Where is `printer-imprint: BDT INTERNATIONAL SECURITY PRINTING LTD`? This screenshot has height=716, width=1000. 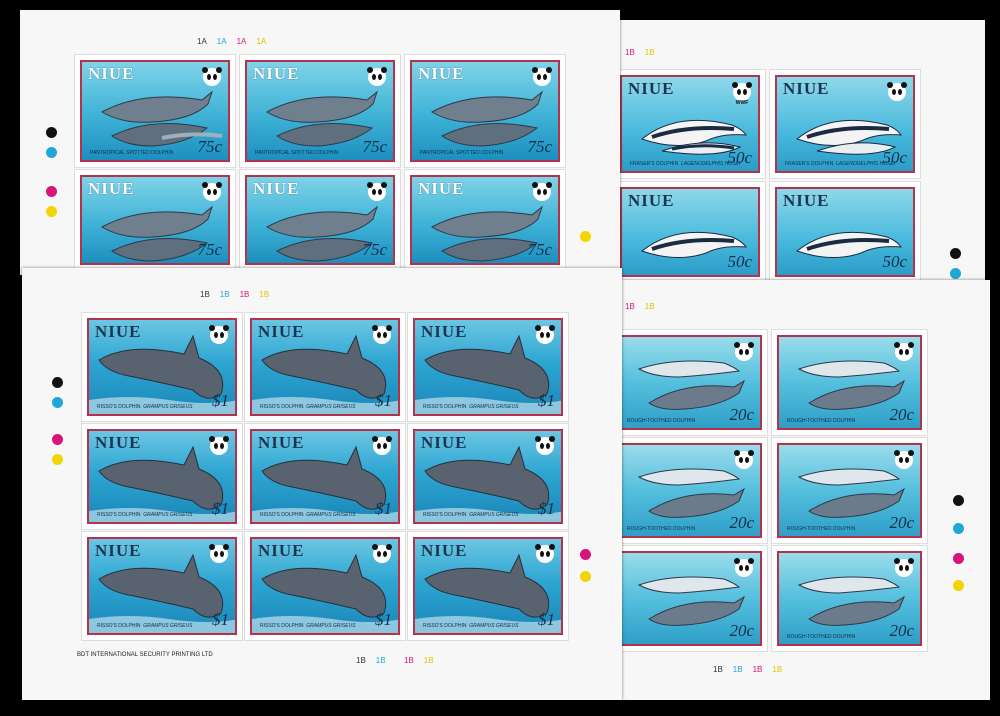 printer-imprint: BDT INTERNATIONAL SECURITY PRINTING LTD is located at coordinates (145, 655).